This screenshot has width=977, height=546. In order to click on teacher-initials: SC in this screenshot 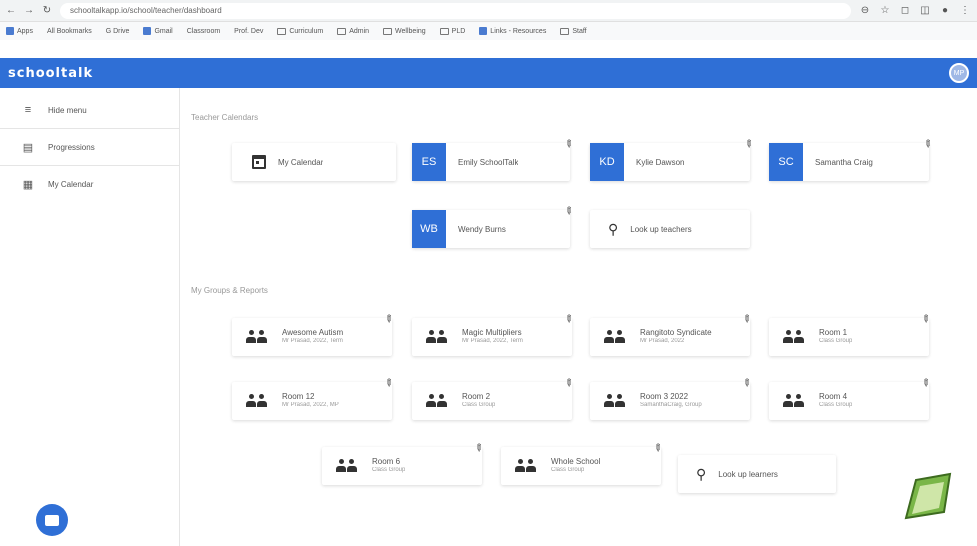, I will do `click(786, 162)`.